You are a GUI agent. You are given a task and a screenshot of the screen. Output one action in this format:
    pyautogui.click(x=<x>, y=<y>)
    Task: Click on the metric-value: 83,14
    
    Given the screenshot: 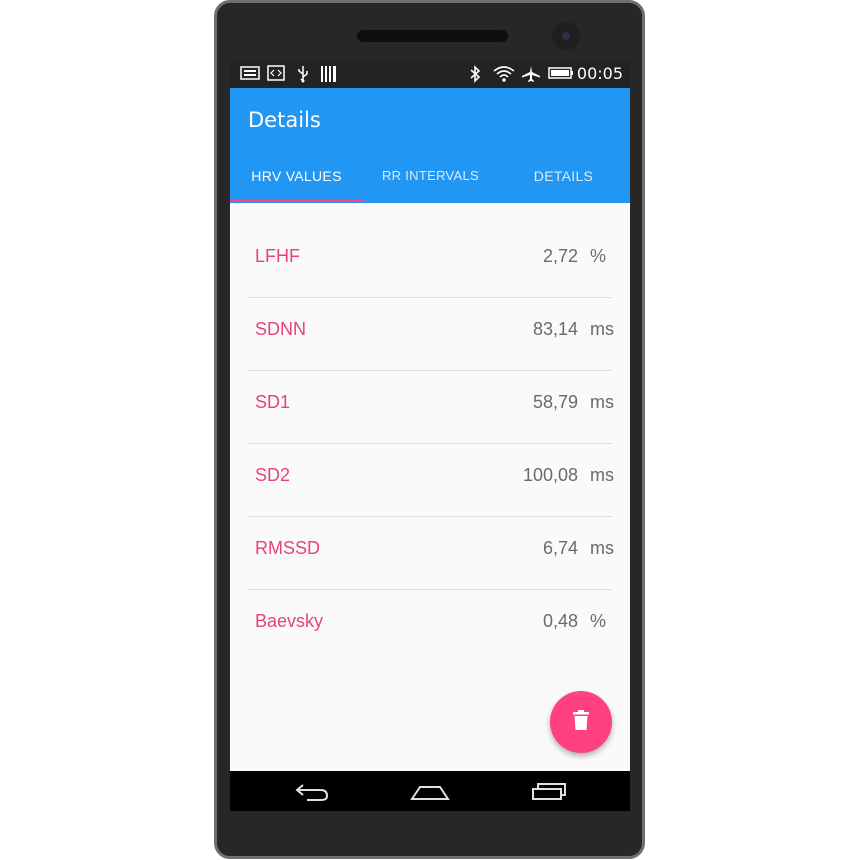 What is the action you would take?
    pyautogui.click(x=555, y=329)
    